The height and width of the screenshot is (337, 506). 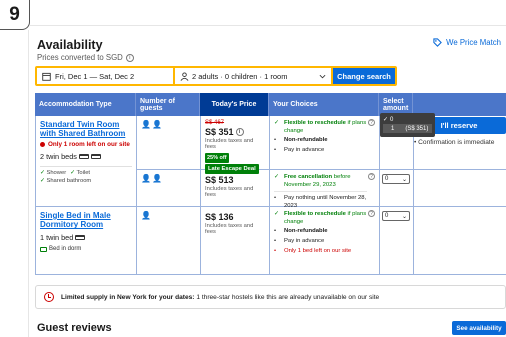 I want to click on room-name-link: Standard Twin Room with Shared Bathroom, so click(x=86, y=129).